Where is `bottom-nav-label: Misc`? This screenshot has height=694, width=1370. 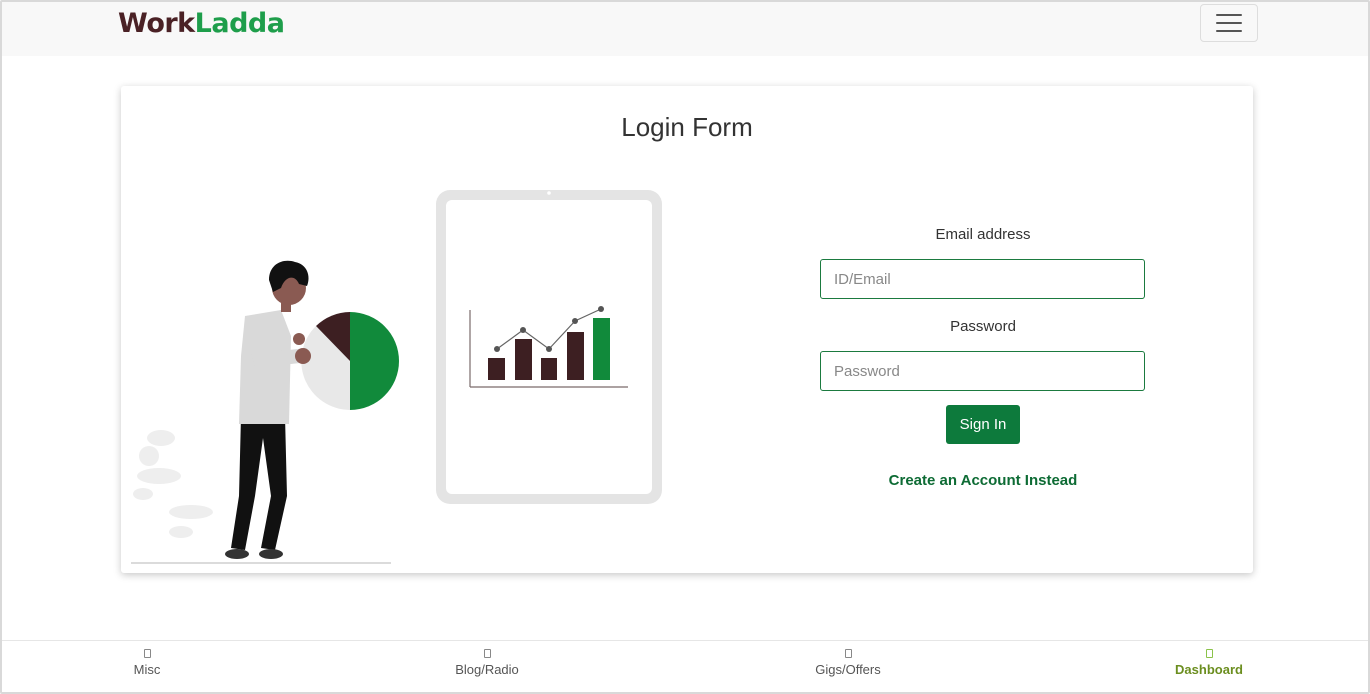
bottom-nav-label: Misc is located at coordinates (147, 669).